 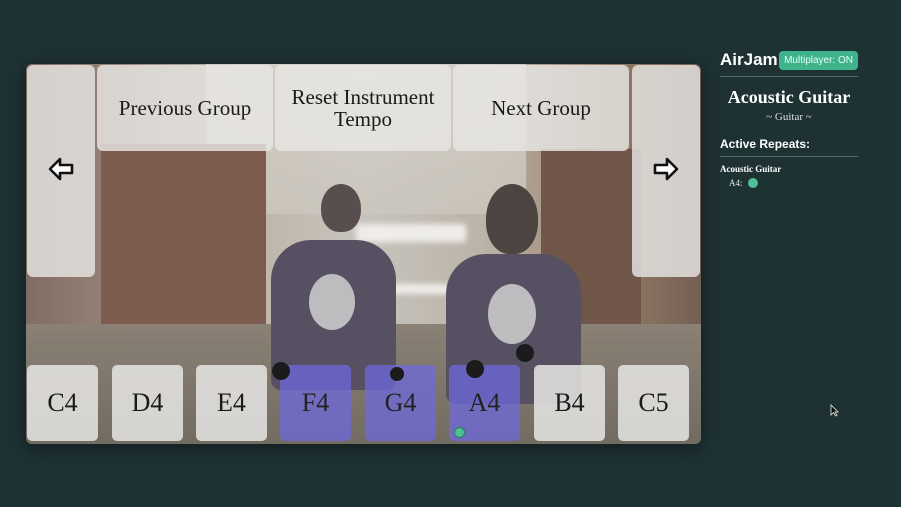 I want to click on previous-arrow-button, so click(x=61, y=171).